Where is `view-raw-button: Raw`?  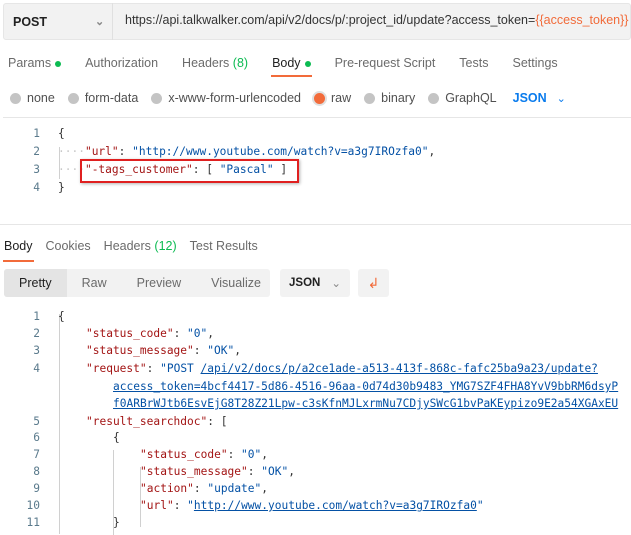
view-raw-button: Raw is located at coordinates (94, 283).